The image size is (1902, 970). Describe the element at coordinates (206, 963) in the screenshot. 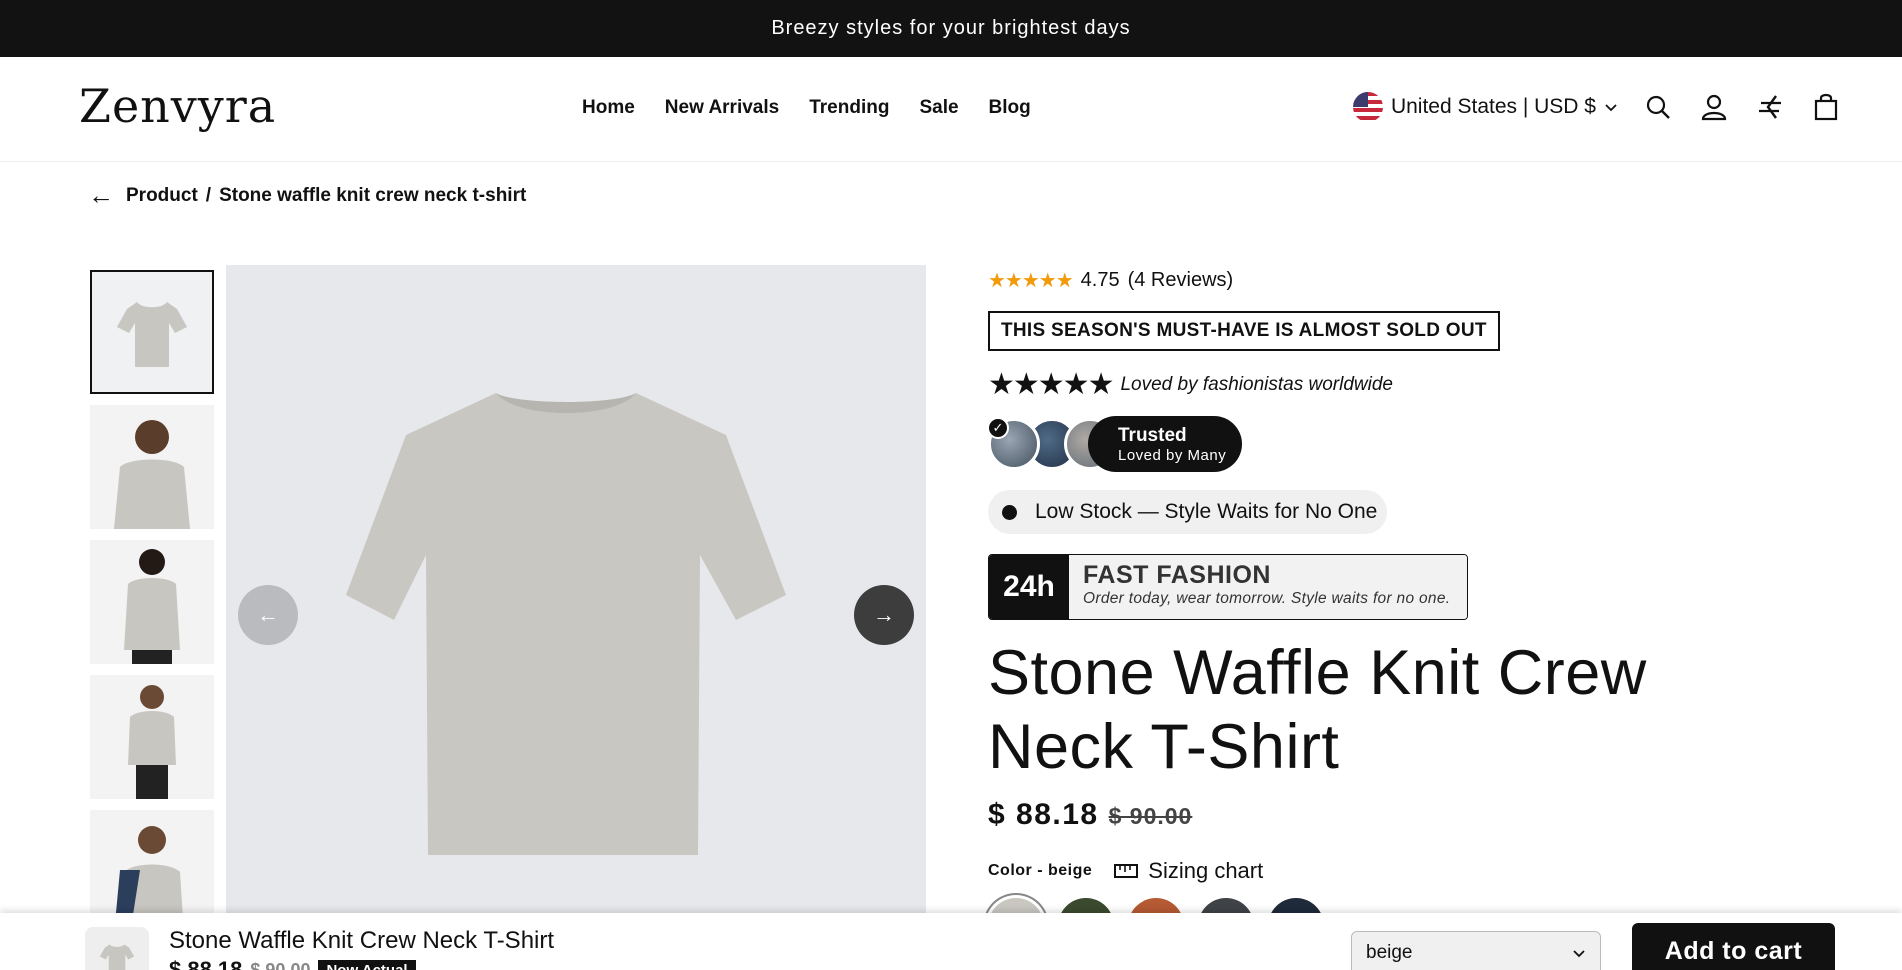

I see `sticky-price: $ 88.18` at that location.